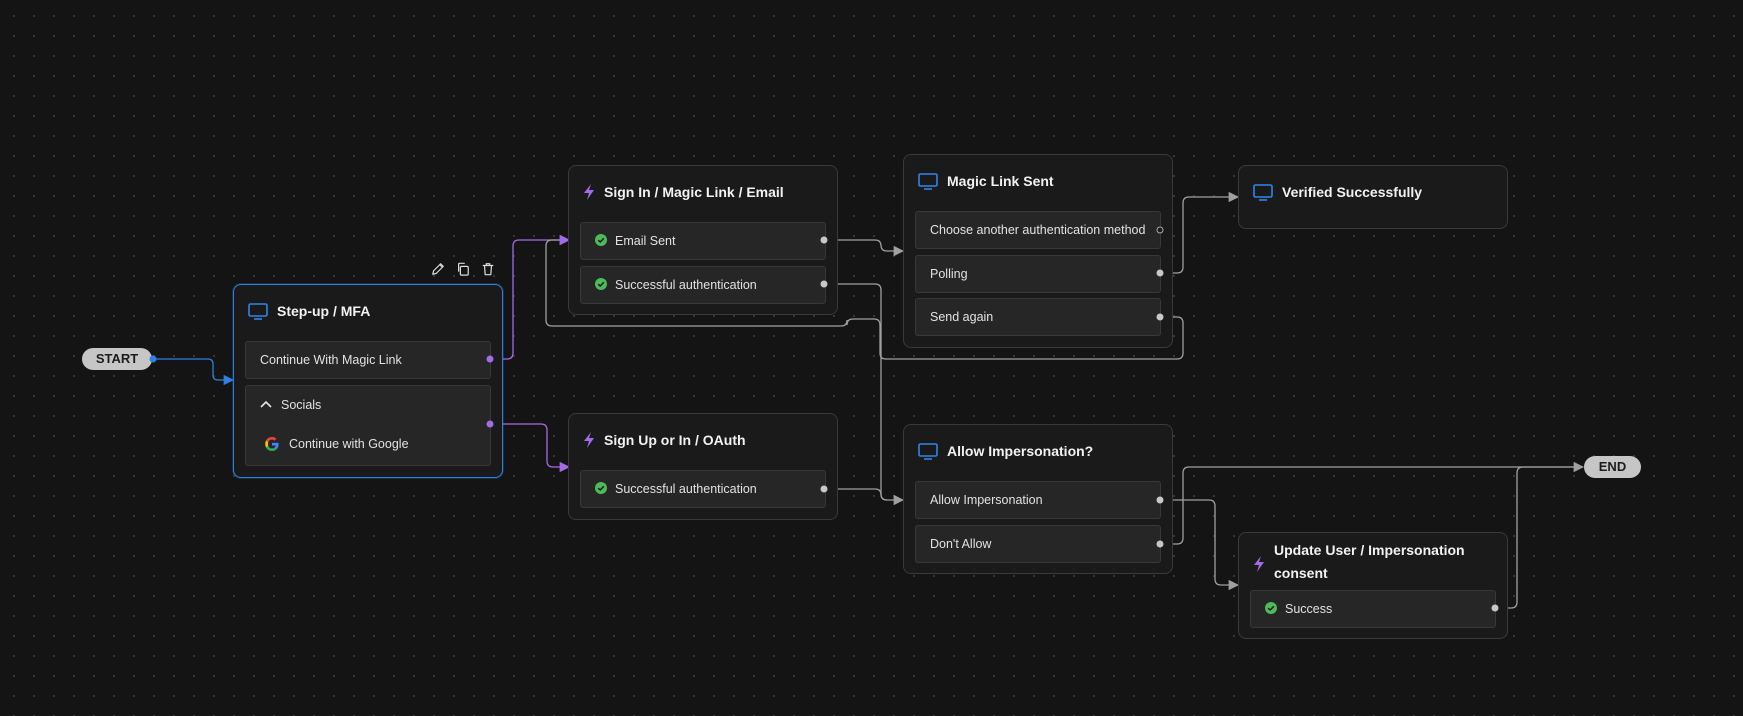 This screenshot has height=716, width=1743. I want to click on row-continue-magic-link: Continue With Magic Link, so click(368, 360).